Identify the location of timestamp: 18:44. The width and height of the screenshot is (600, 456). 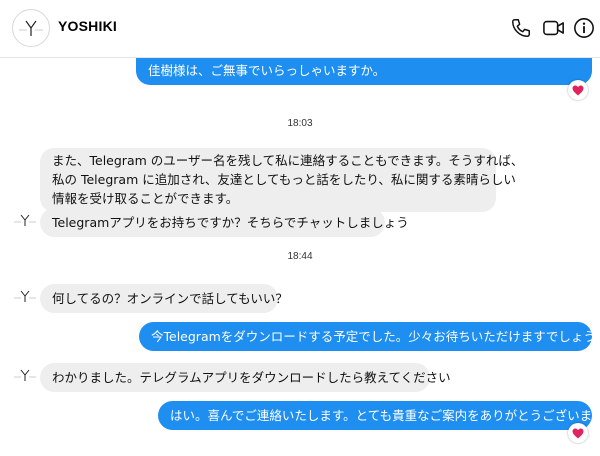
(300, 256).